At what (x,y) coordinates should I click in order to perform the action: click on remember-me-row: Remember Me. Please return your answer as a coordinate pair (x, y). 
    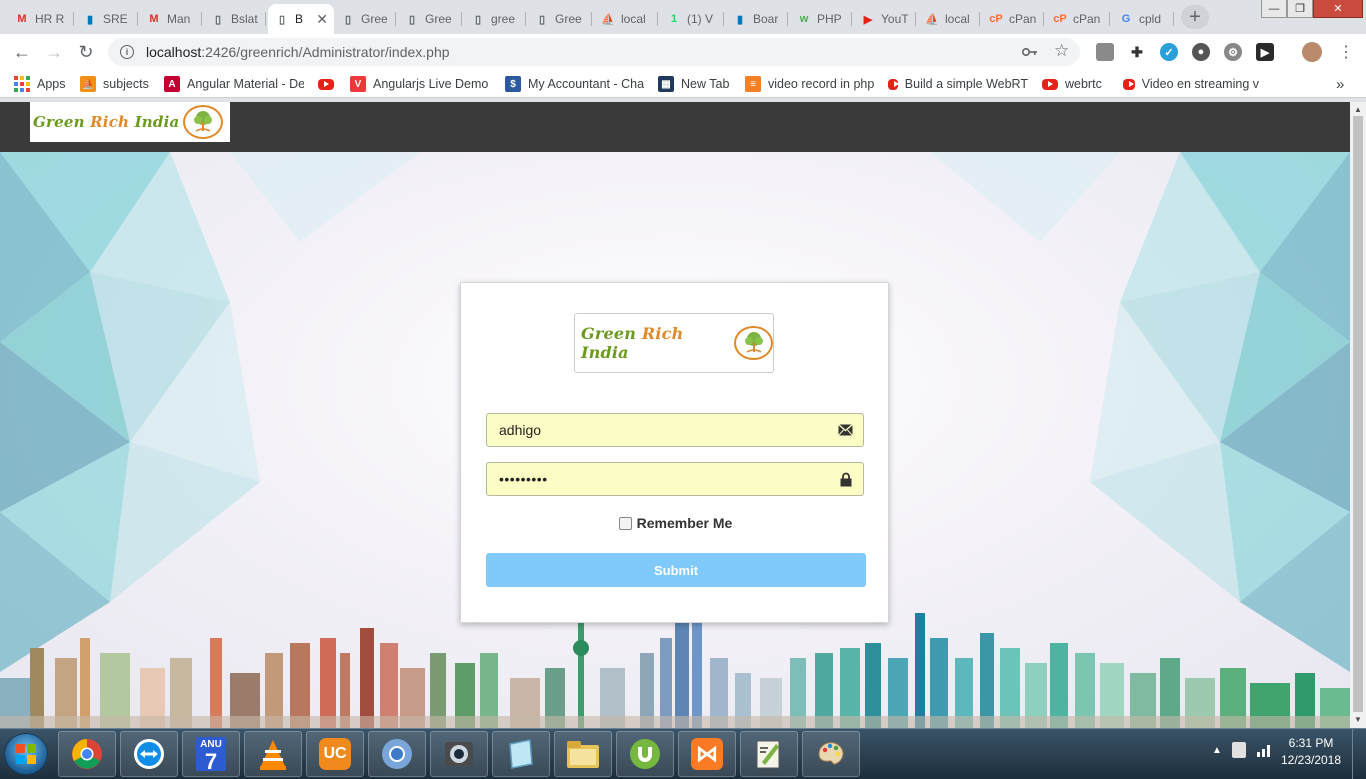
    Looking at the image, I should click on (675, 523).